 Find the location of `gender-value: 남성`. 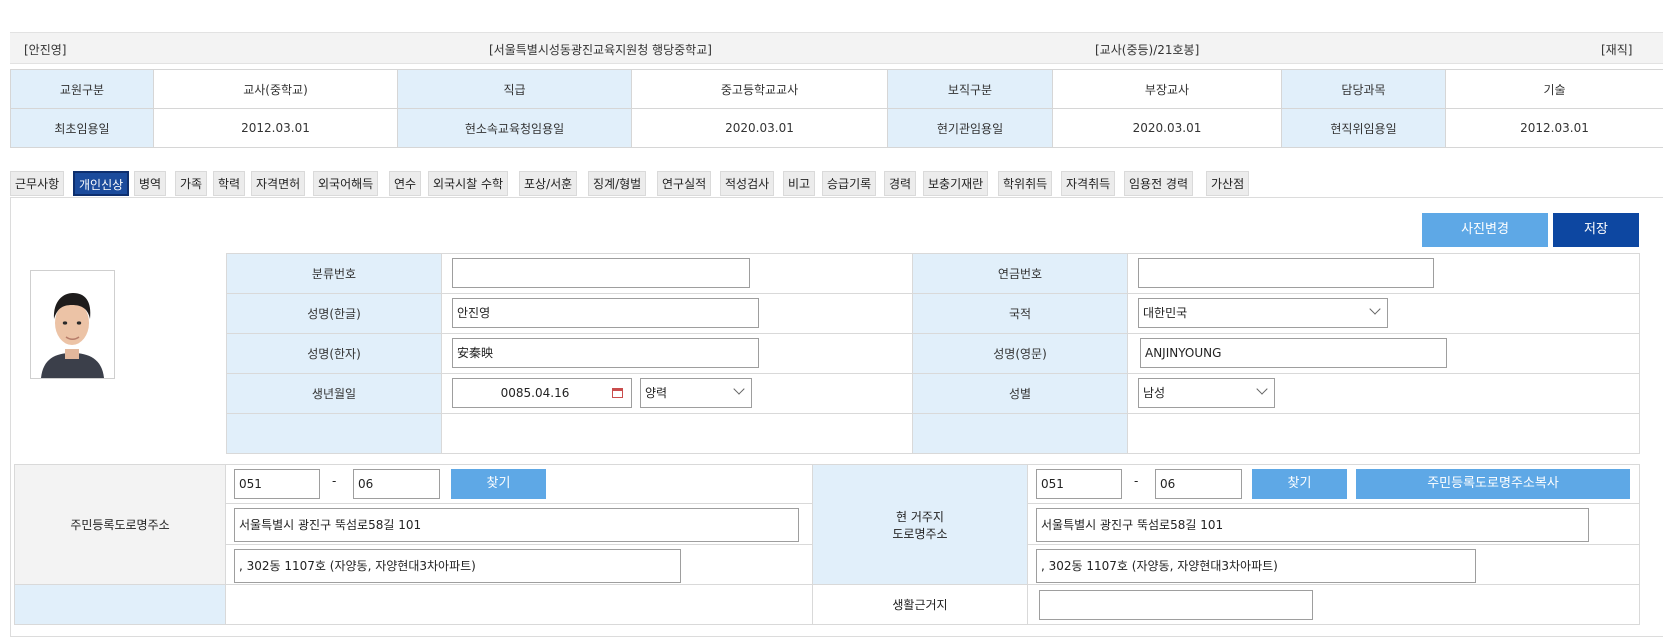

gender-value: 남성 is located at coordinates (1154, 393).